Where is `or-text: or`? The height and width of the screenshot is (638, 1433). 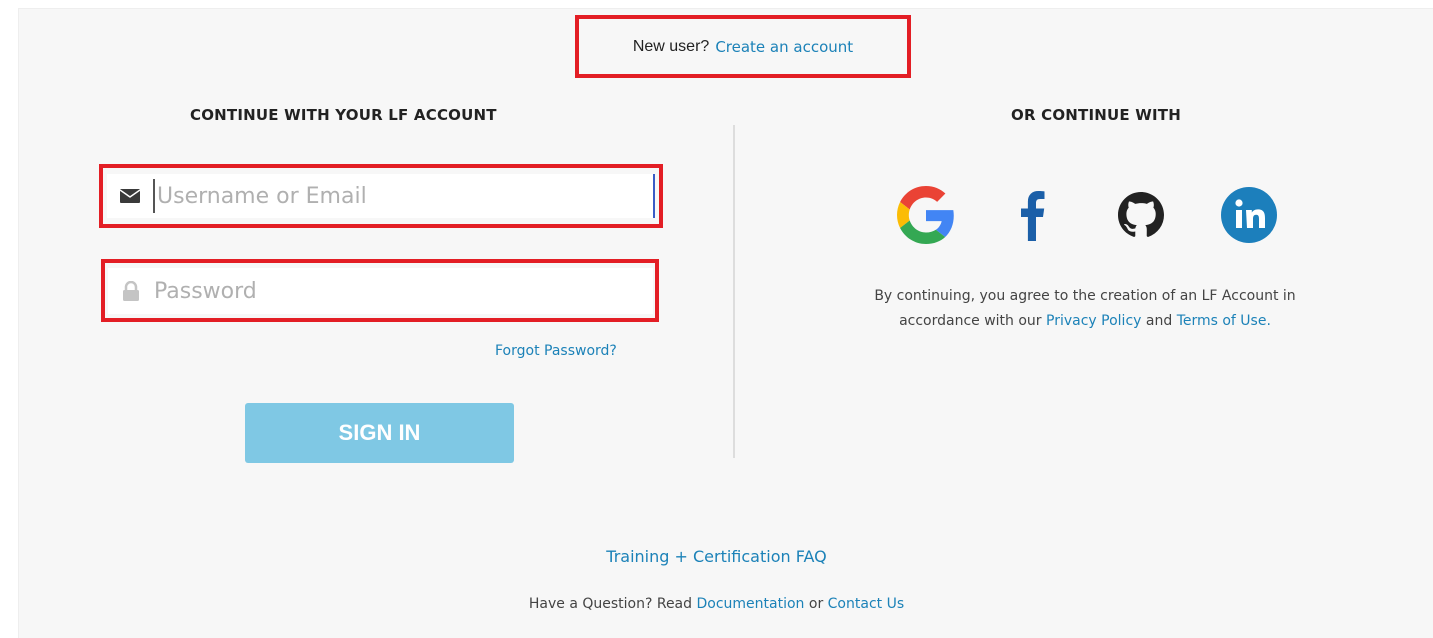 or-text: or is located at coordinates (816, 604).